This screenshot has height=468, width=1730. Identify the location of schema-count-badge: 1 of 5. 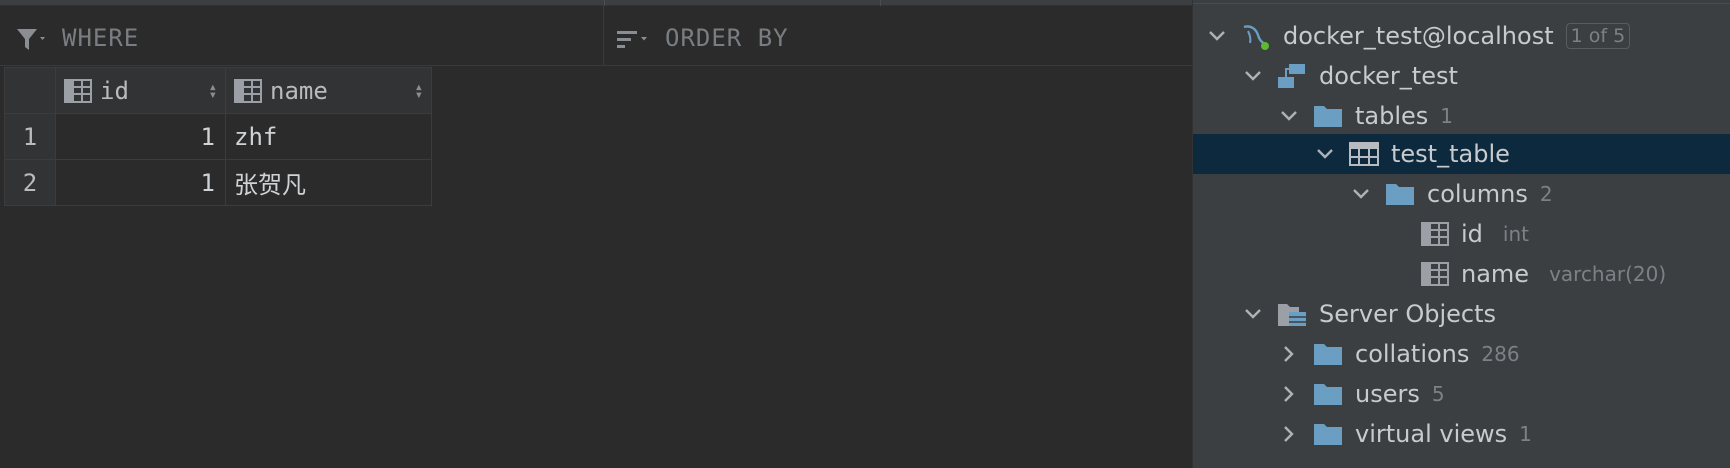
(1598, 36).